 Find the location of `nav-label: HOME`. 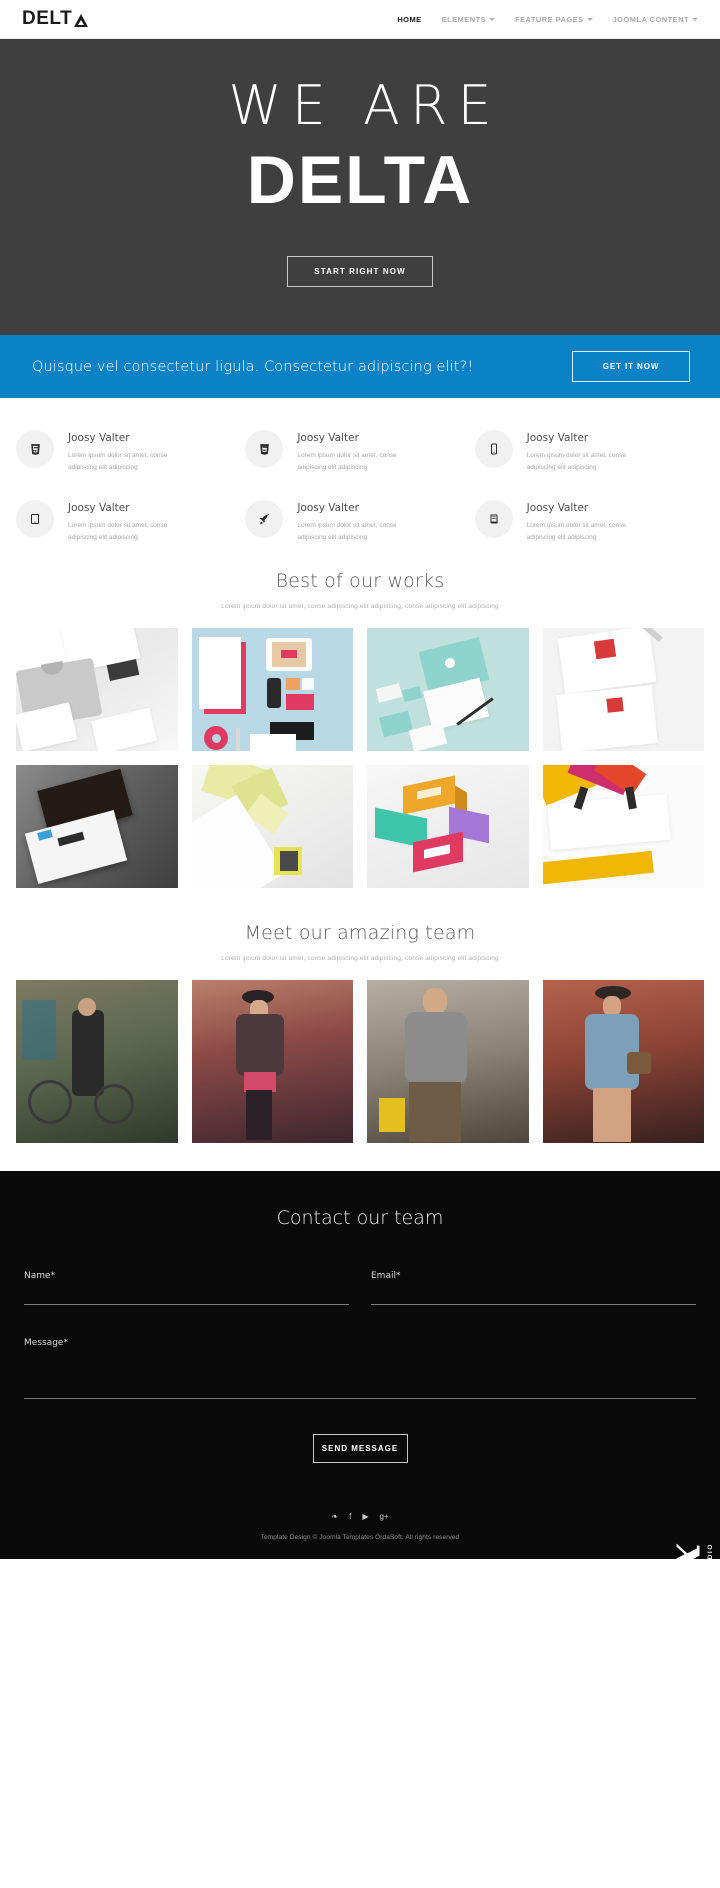

nav-label: HOME is located at coordinates (409, 19).